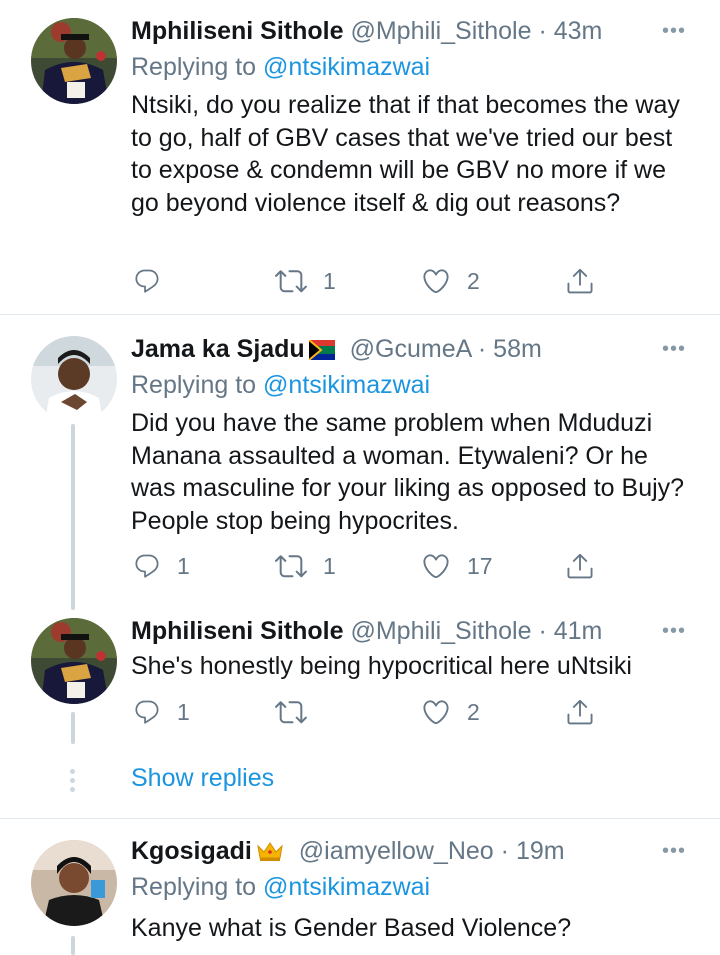  I want to click on tweet-header: Mphiliseni Sithole @Mphili_Sithole · 43m, so click(366, 31).